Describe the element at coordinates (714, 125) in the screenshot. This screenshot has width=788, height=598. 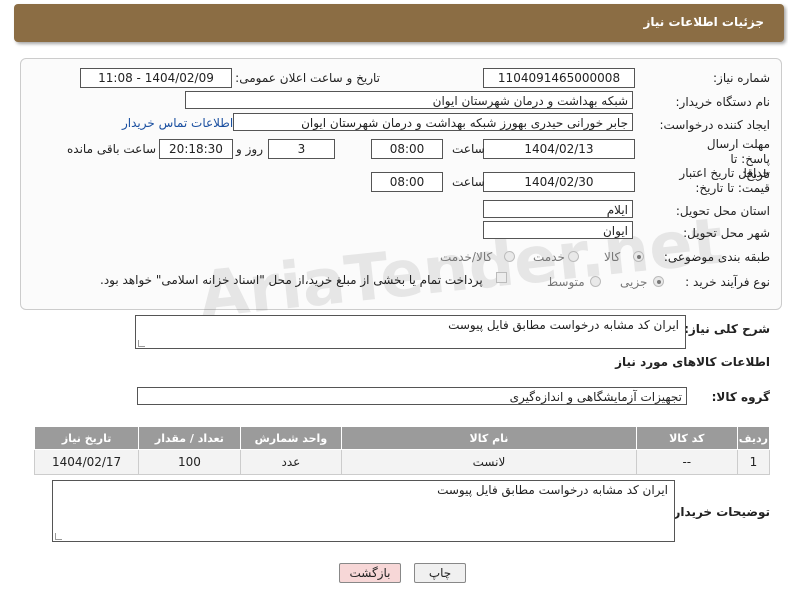
I see `creator-label: ایجاد کننده درخواست:` at that location.